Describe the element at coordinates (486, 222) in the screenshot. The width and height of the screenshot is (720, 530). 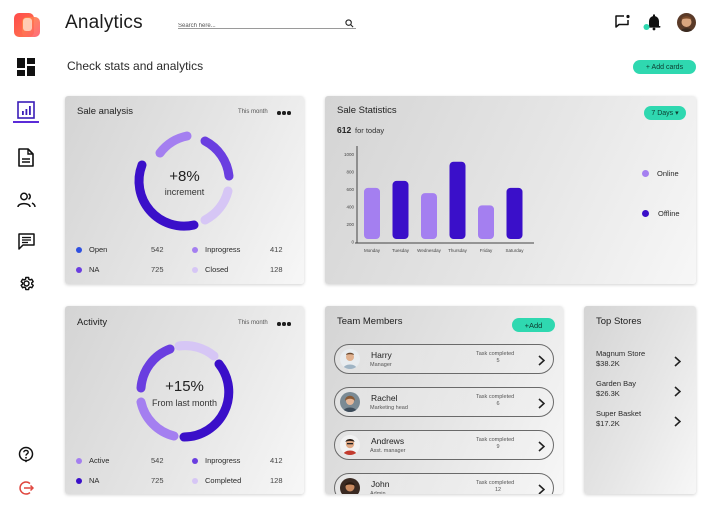
I see `bar-online-friday` at that location.